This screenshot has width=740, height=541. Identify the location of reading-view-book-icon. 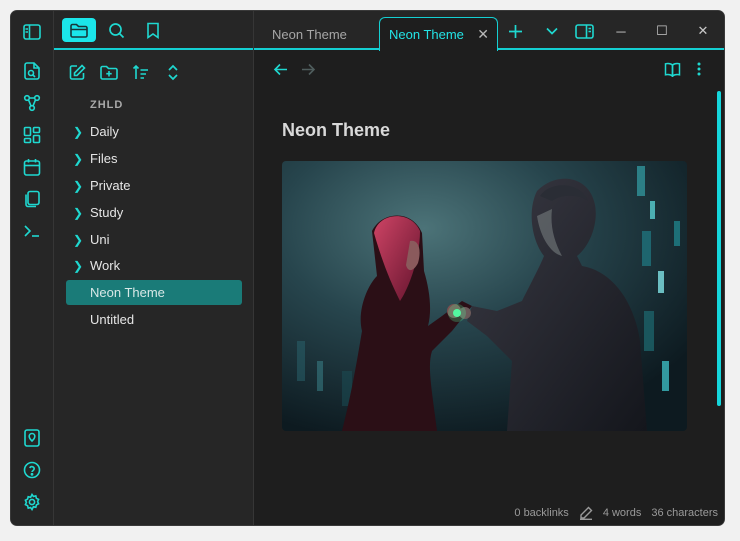
(672, 69).